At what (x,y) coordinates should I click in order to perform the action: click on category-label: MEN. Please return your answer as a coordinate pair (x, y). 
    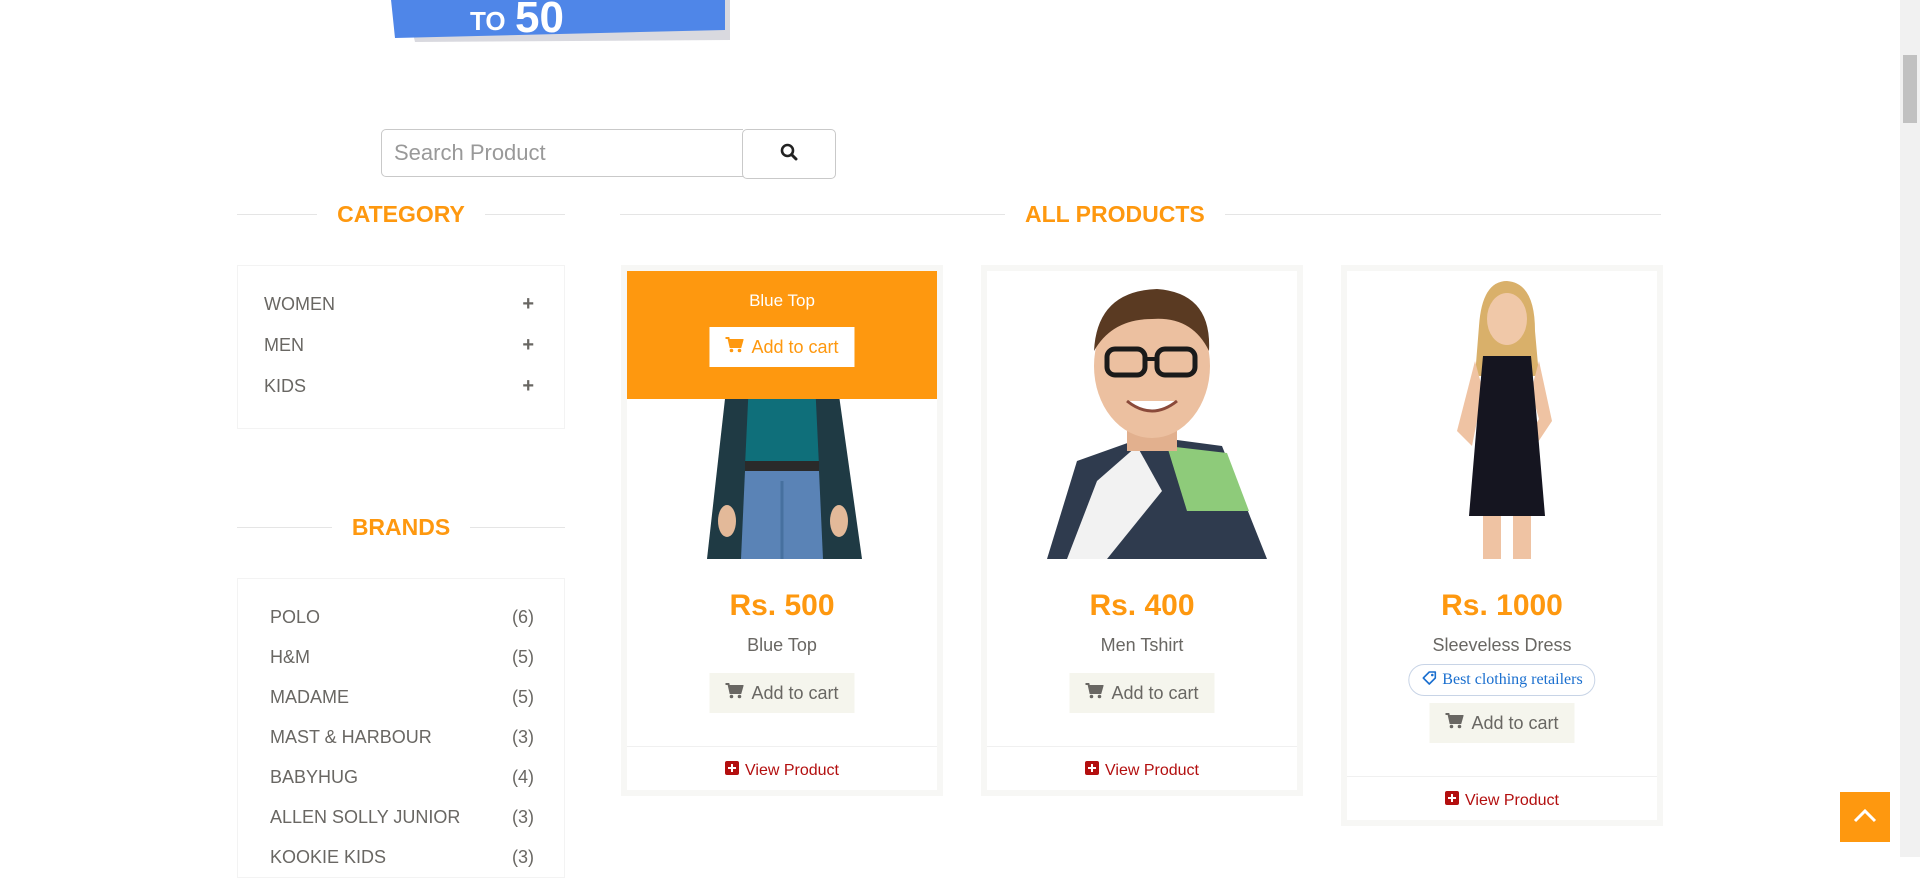
    Looking at the image, I should click on (284, 344).